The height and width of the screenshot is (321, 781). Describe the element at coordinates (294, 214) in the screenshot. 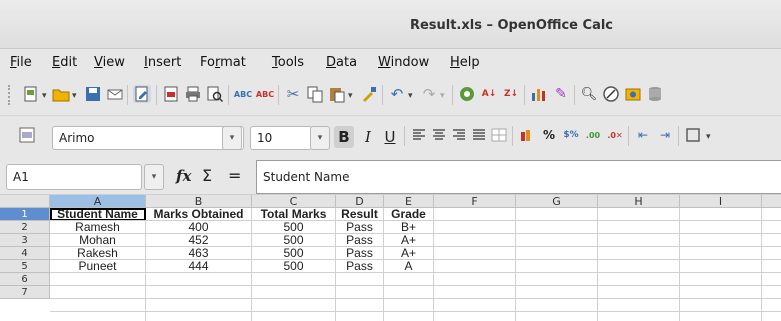

I see `cell-c1: Total Marks` at that location.